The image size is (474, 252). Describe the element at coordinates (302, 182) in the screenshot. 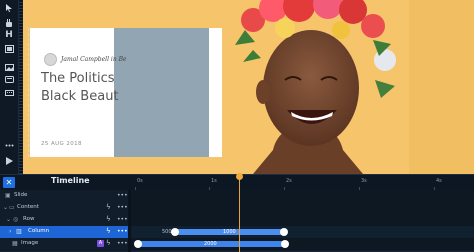

I see `timeline-ruler: 0s 1s 2s 3s 4s` at that location.